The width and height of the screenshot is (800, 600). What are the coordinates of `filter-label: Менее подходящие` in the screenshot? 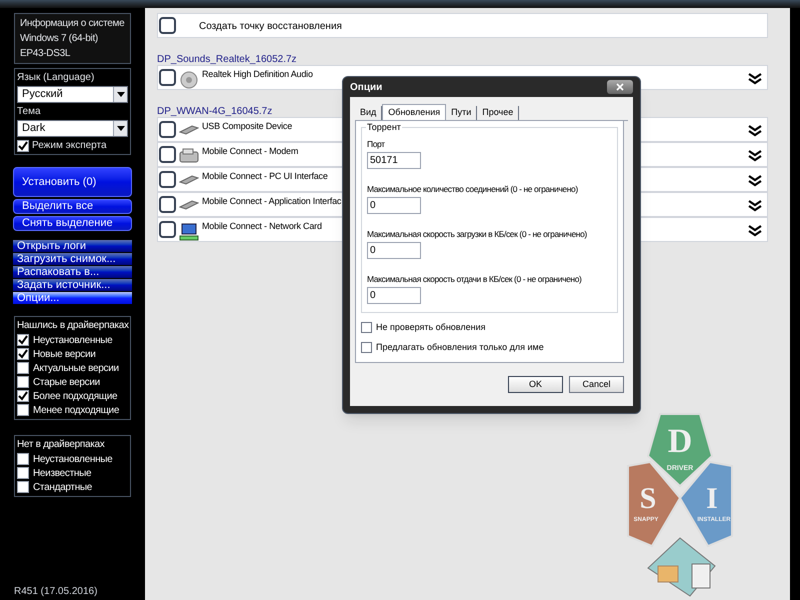 It's located at (76, 411).